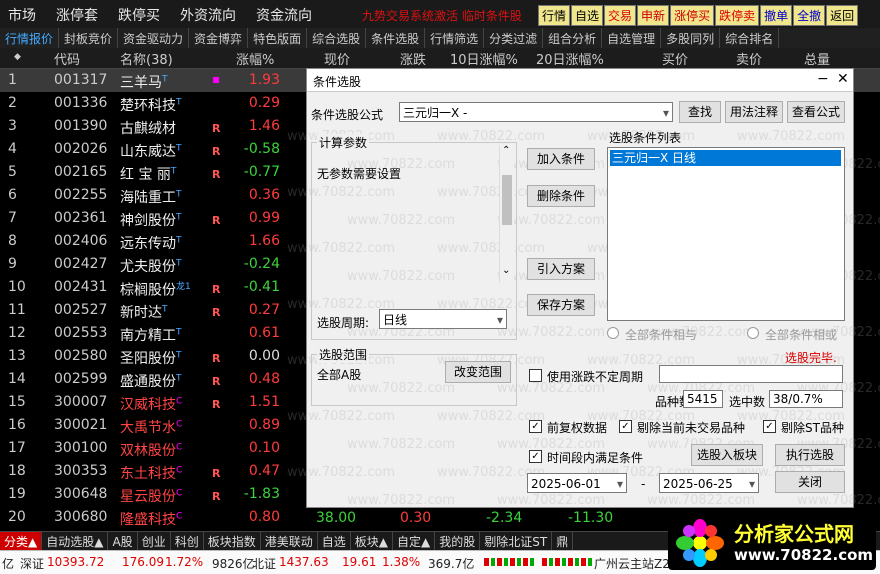  I want to click on stock-name: 远东传动T, so click(151, 243).